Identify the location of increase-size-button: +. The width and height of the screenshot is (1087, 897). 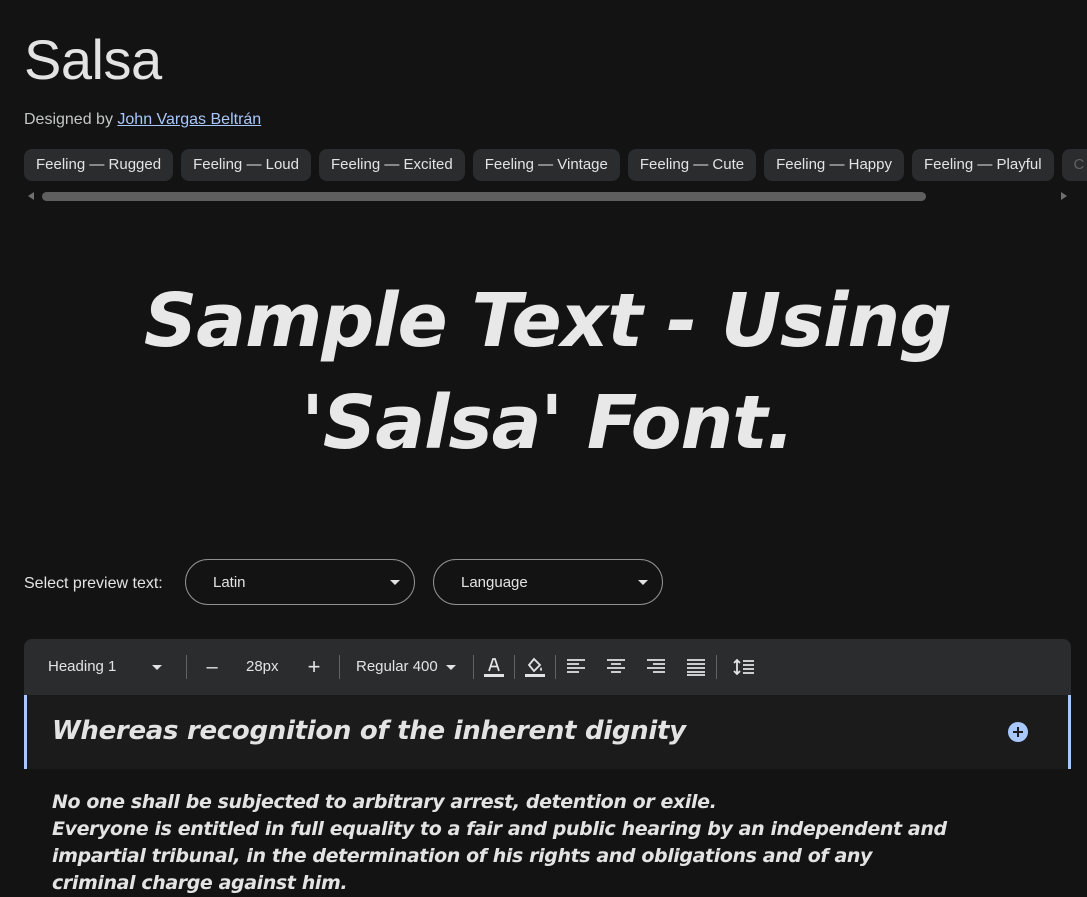
(314, 667).